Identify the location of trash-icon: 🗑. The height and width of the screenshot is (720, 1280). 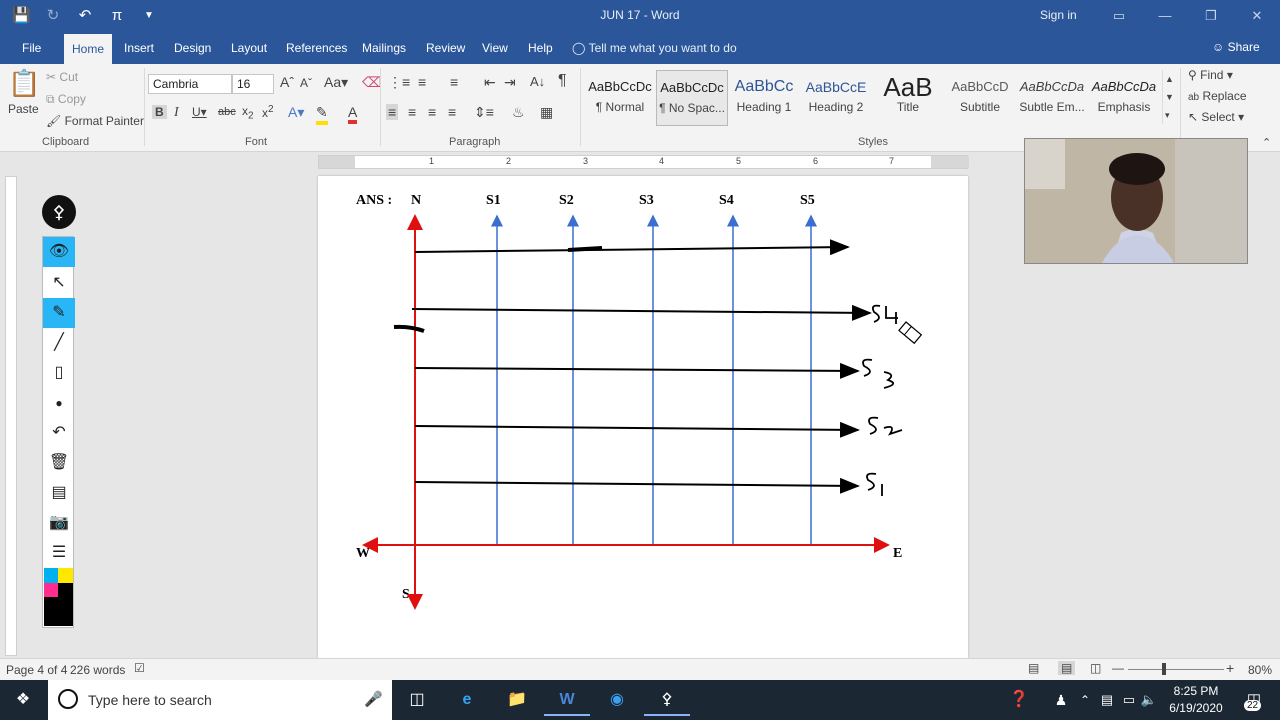
(59, 463).